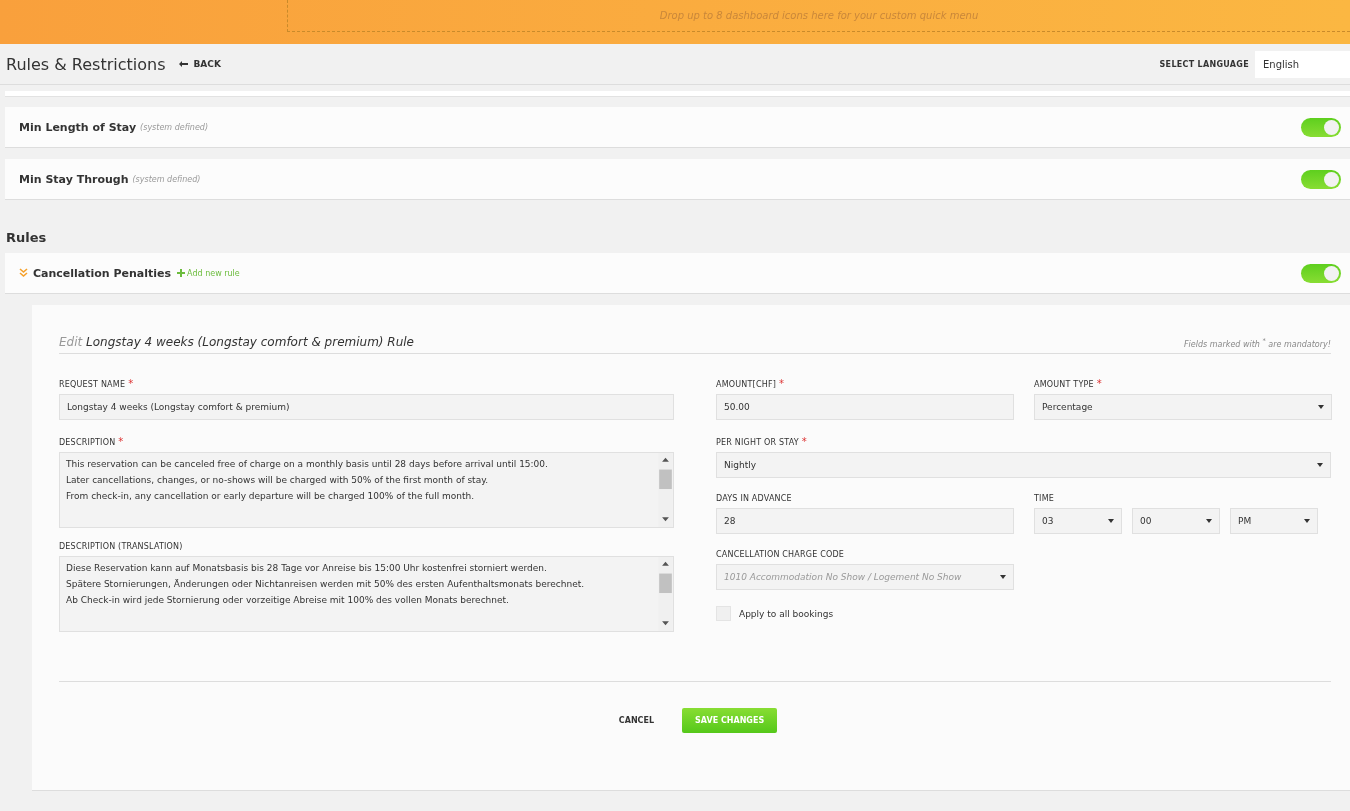 The width and height of the screenshot is (1350, 811). I want to click on days-field: 28, so click(865, 521).